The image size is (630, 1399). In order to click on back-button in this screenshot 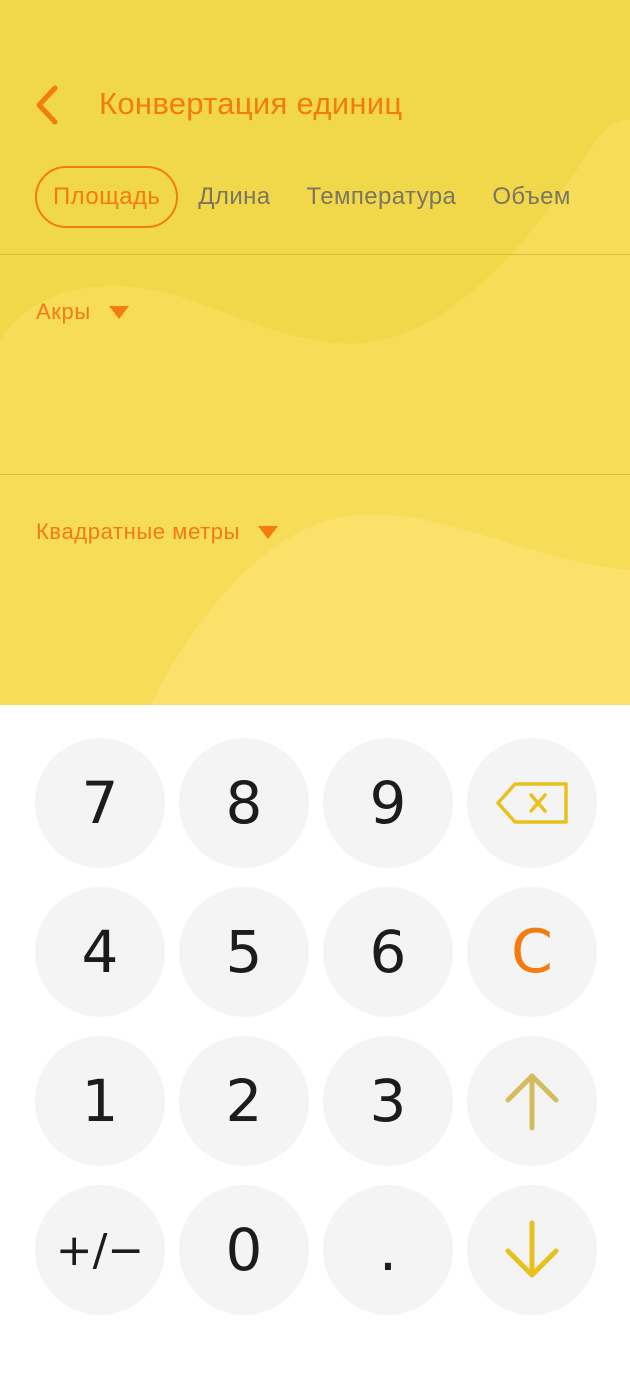, I will do `click(47, 105)`.